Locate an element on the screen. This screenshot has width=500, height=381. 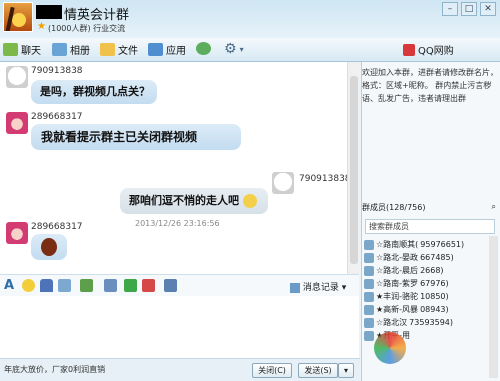
history-button: 消息记录 ▾ is located at coordinates (318, 286).